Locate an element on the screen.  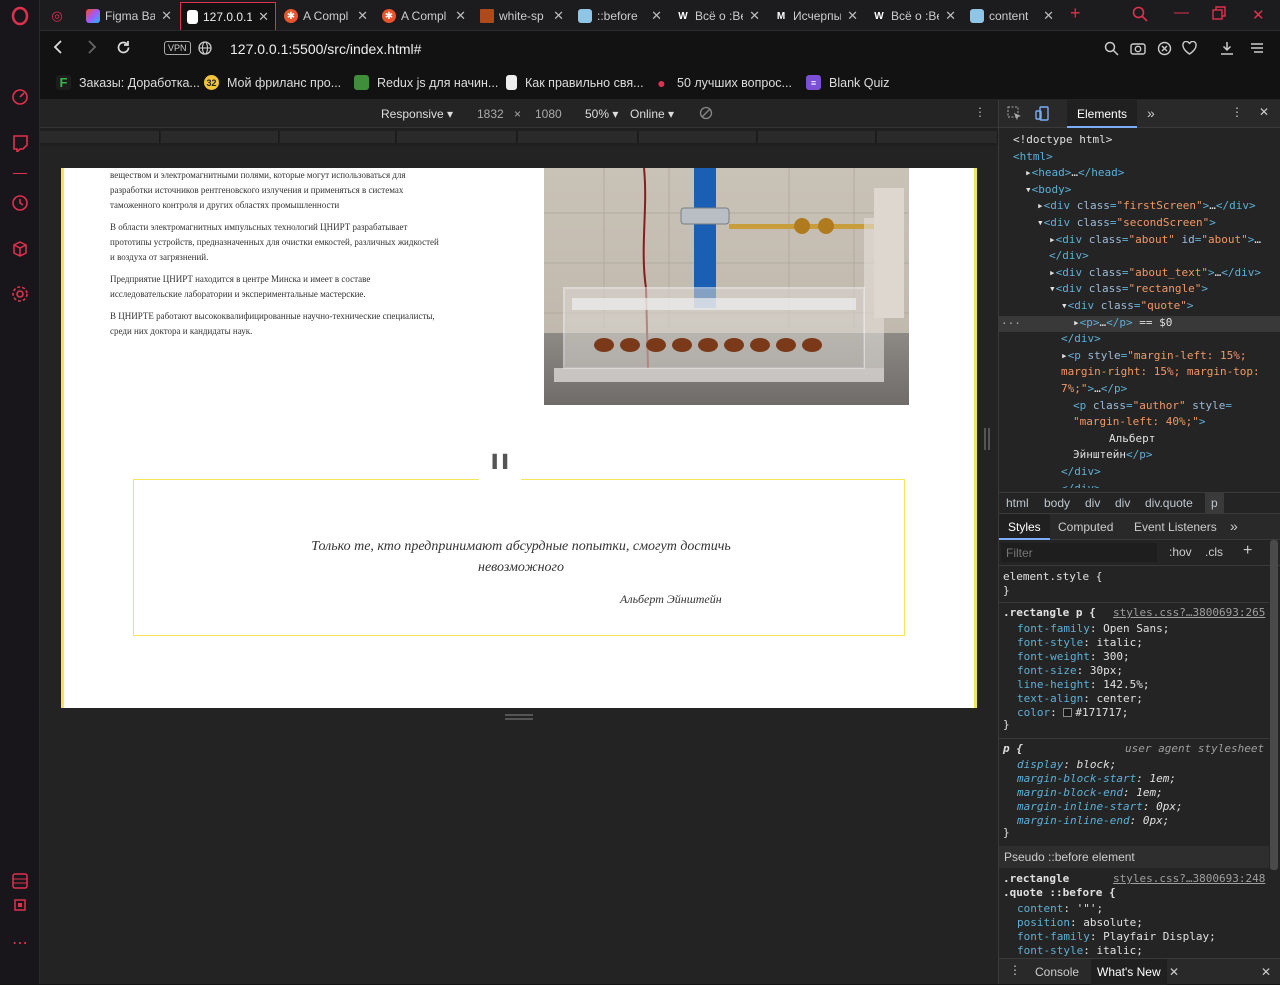
dom-node-line: ▸<div class="firstScreen">…</div> is located at coordinates (1146, 206).